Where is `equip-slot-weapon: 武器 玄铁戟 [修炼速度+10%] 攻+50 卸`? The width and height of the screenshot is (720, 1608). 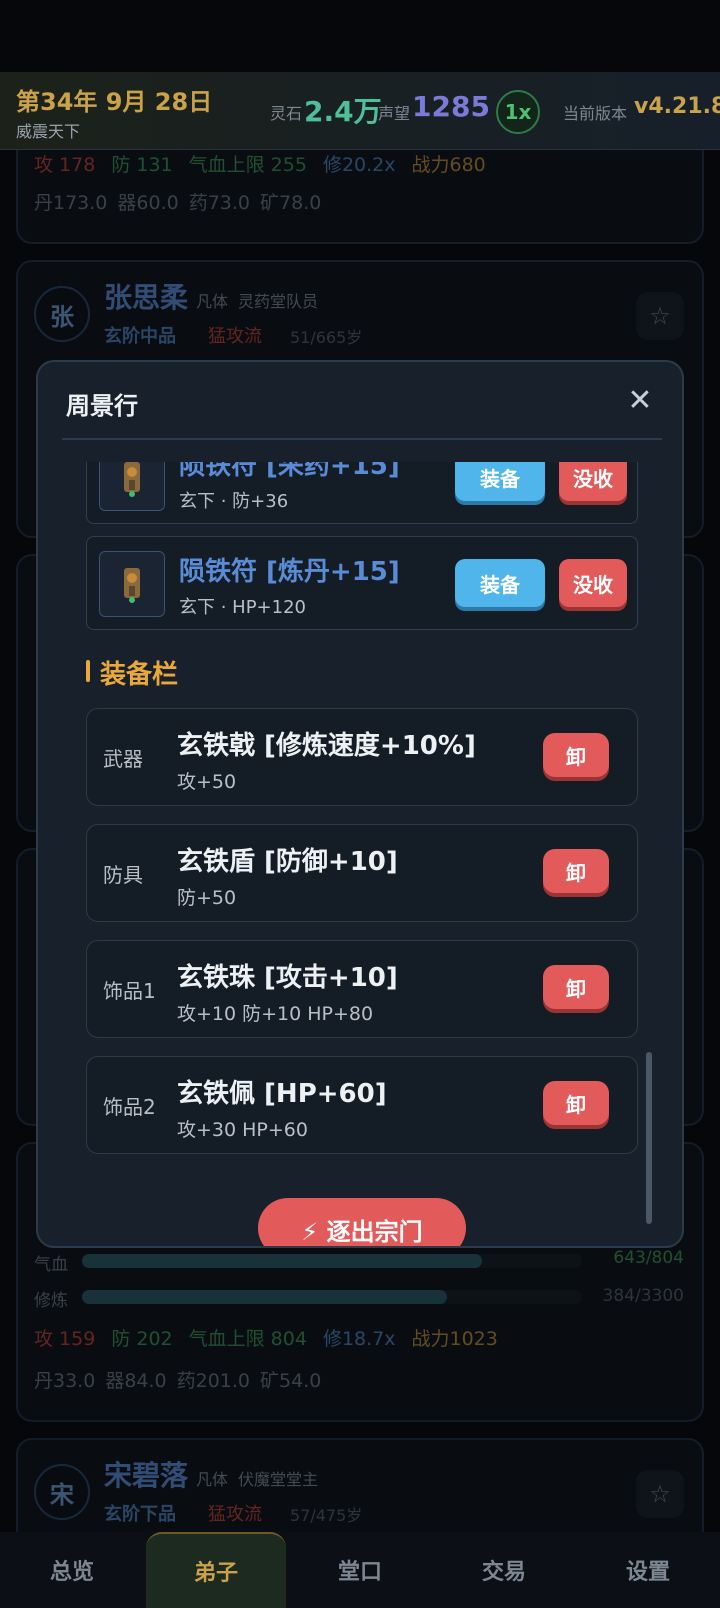
equip-slot-weapon: 武器 玄铁戟 [修炼速度+10%] 攻+50 卸 is located at coordinates (362, 757).